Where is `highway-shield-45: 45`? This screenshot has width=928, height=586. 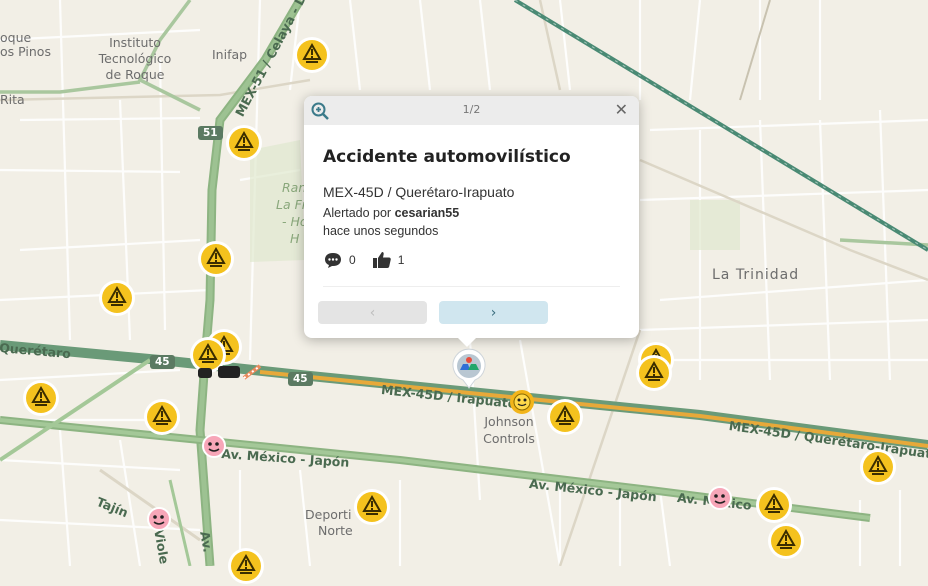
highway-shield-45: 45 is located at coordinates (162, 362).